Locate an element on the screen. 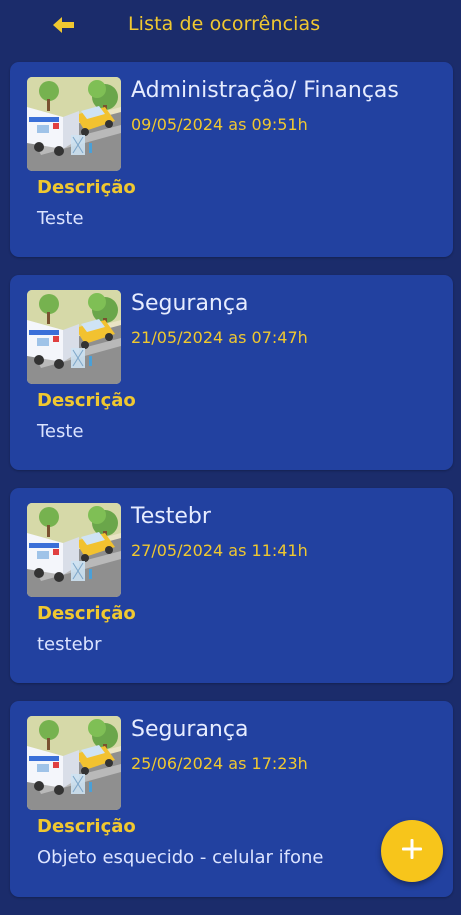  occurrence-date: 09/05/2024 as 09:51h is located at coordinates (219, 124).